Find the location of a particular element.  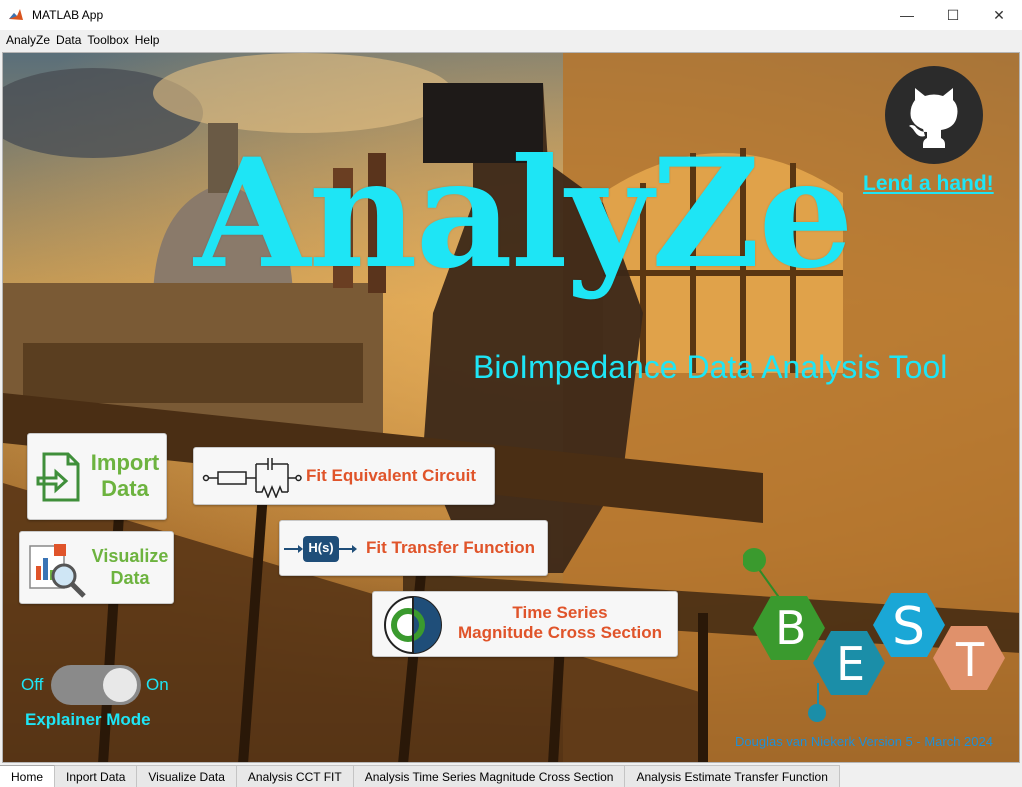

menu-bar: AnalyZe Data Toolbox Help is located at coordinates (511, 40).